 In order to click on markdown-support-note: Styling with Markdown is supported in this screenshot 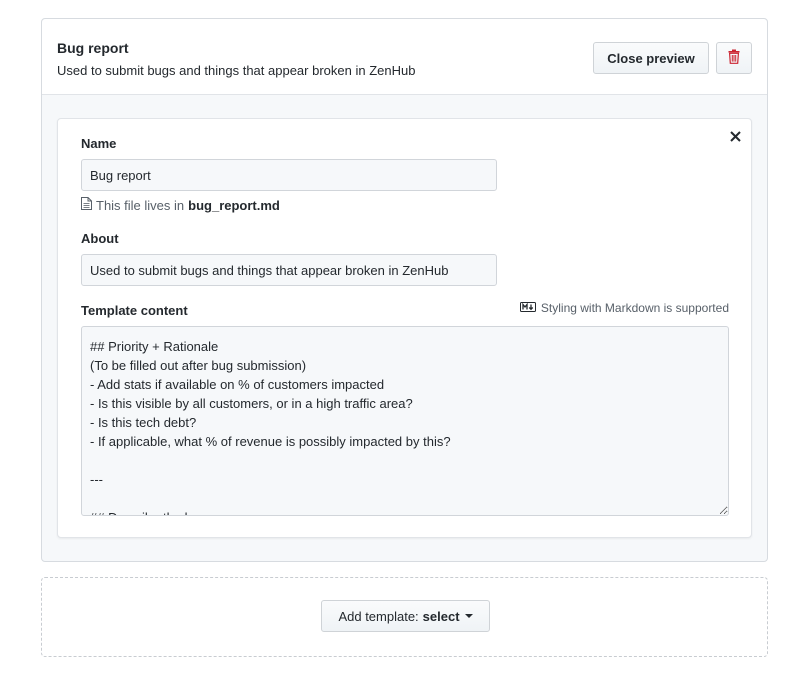, I will do `click(624, 308)`.